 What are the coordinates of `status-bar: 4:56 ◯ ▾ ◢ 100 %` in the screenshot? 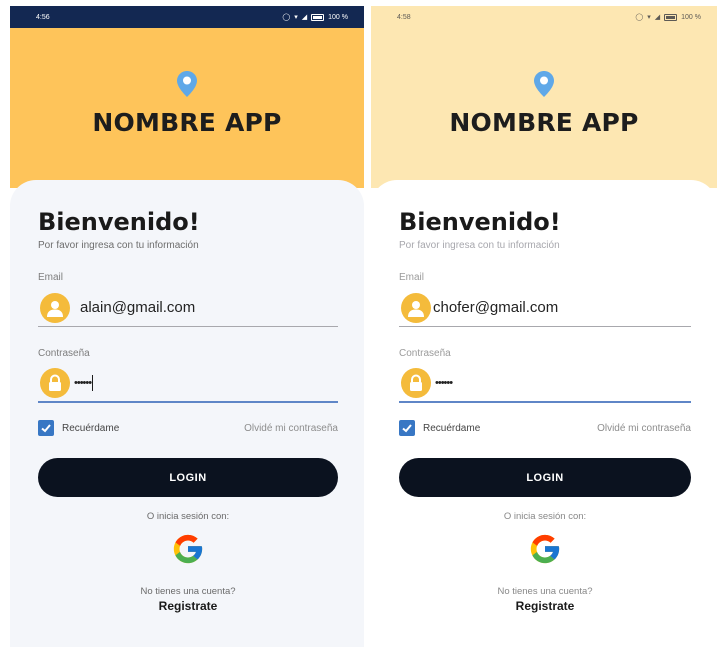 It's located at (187, 17).